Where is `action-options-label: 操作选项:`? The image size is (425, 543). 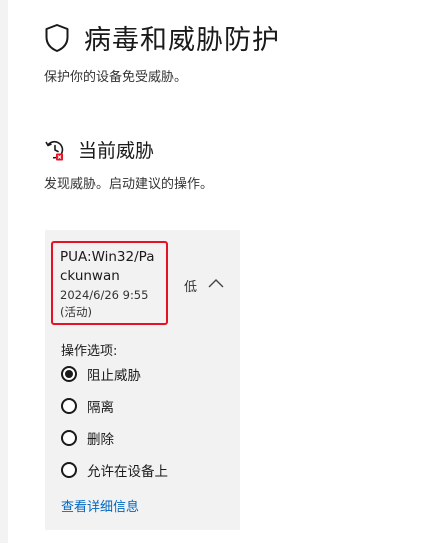
action-options-label: 操作选项: is located at coordinates (89, 351).